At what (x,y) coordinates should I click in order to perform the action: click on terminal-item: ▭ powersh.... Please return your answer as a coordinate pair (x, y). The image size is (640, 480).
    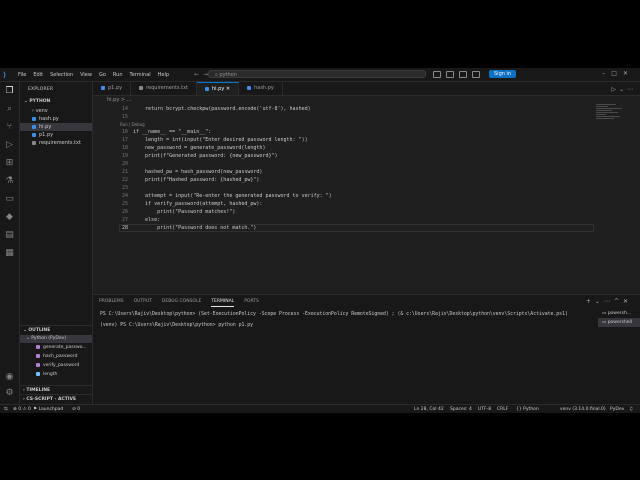
    Looking at the image, I should click on (619, 313).